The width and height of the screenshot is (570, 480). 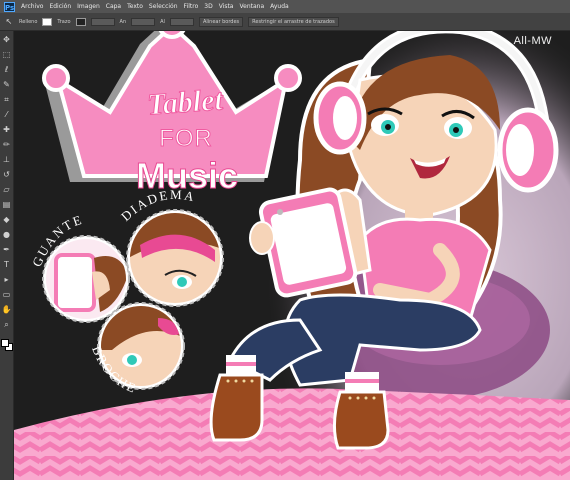 What do you see at coordinates (80, 21) in the screenshot?
I see `stroke-swatch` at bounding box center [80, 21].